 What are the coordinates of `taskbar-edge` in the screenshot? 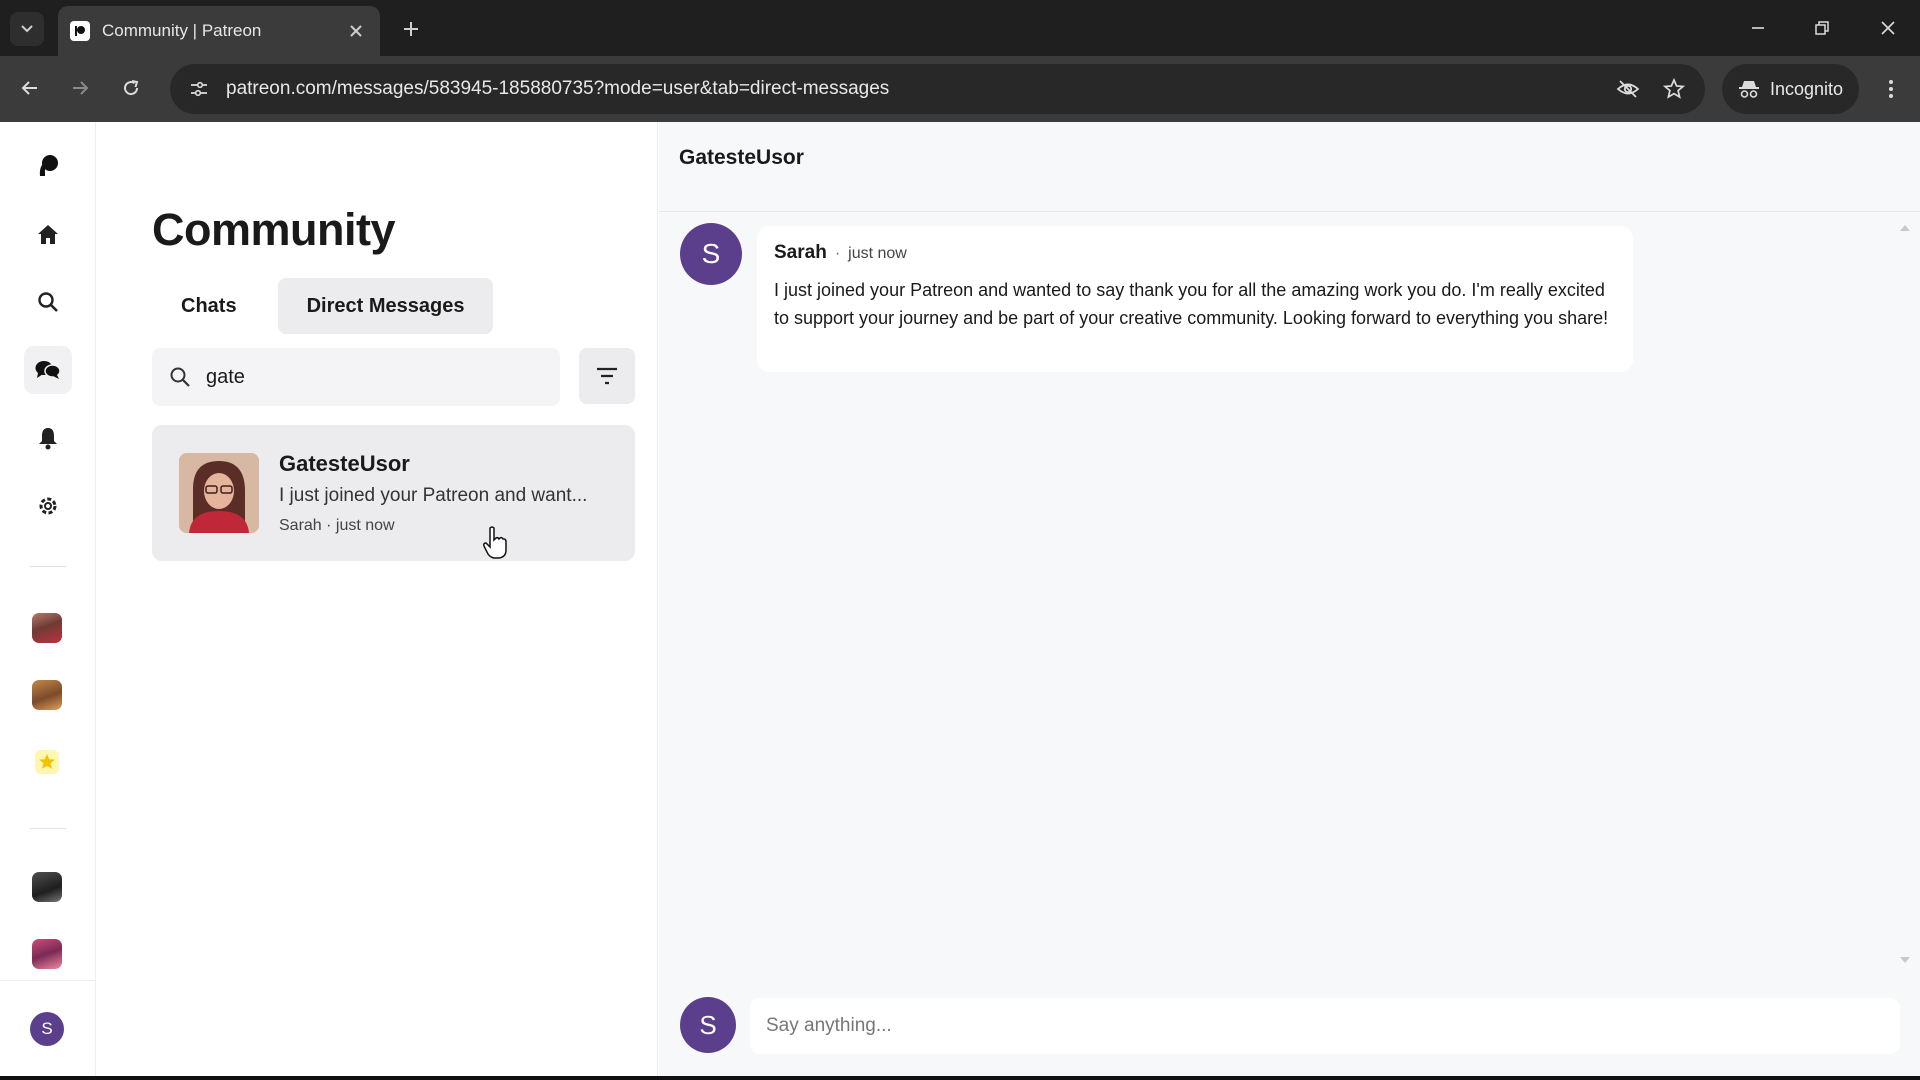 It's located at (960, 1078).